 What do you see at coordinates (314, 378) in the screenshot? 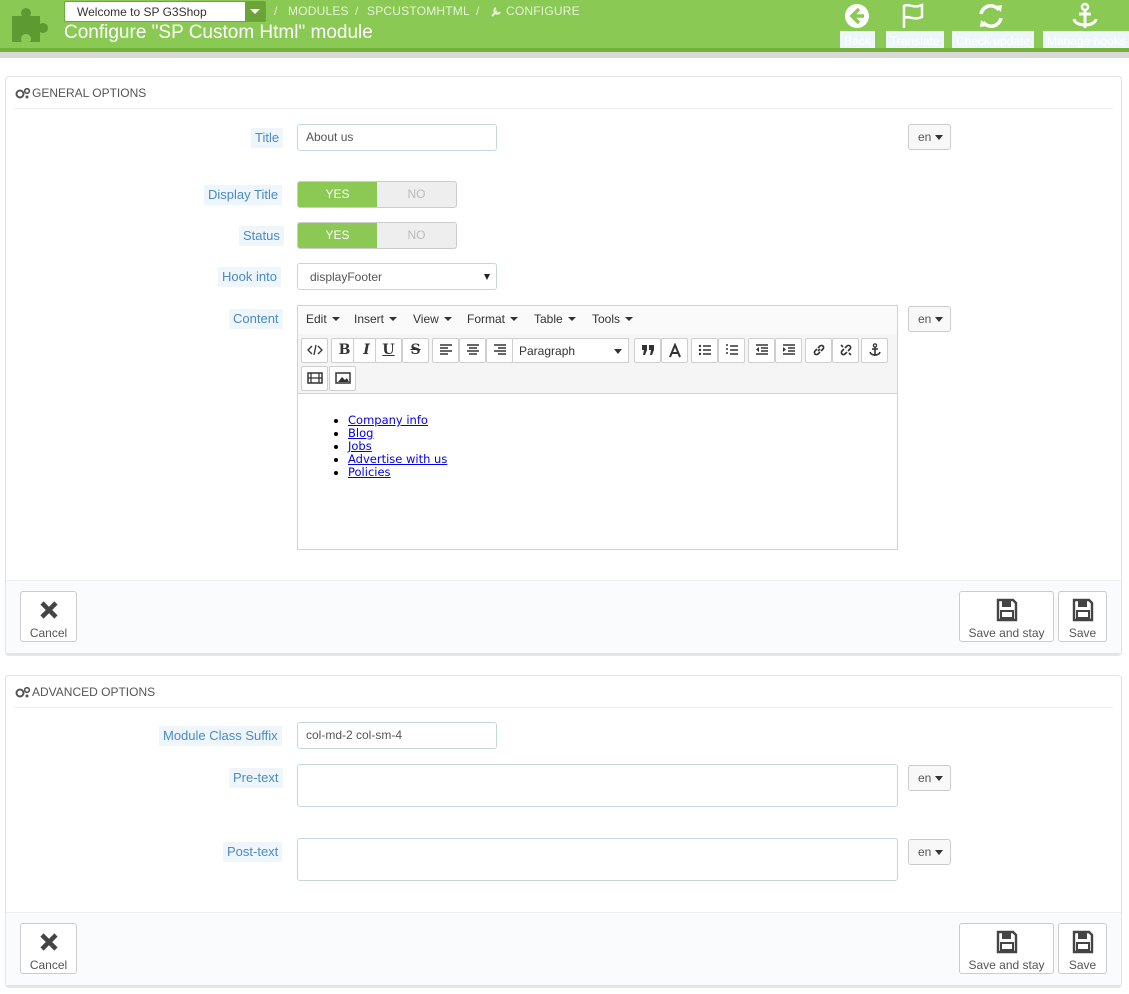
I see `insert-video-button` at bounding box center [314, 378].